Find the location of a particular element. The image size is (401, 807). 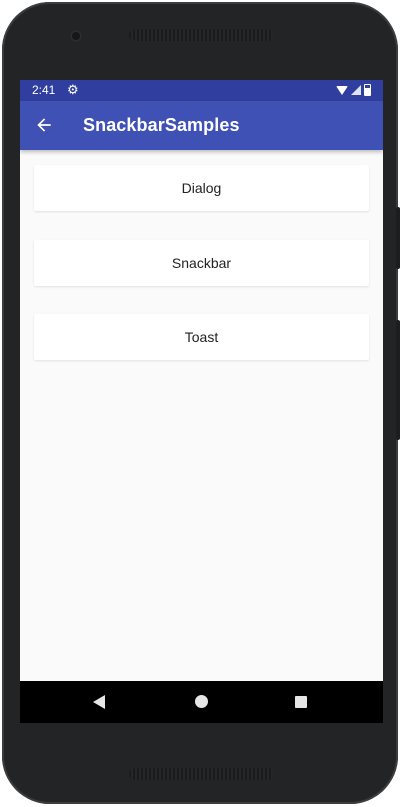

status-time: 2:41 is located at coordinates (44, 90).